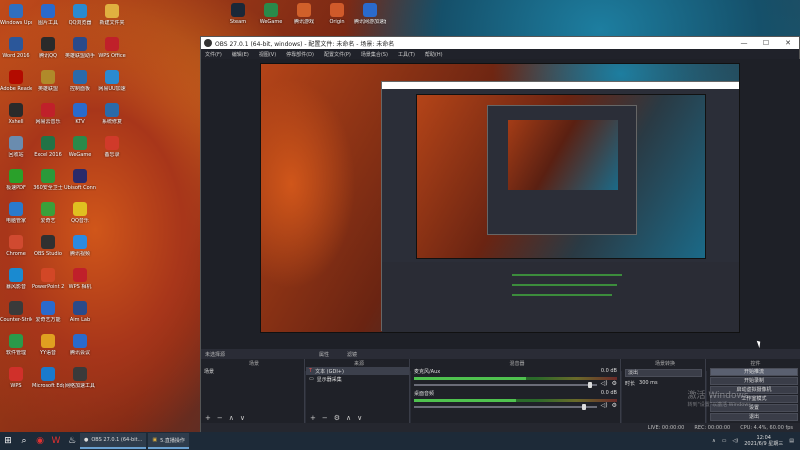  I want to click on tray-expand-icon: ∧, so click(714, 441).